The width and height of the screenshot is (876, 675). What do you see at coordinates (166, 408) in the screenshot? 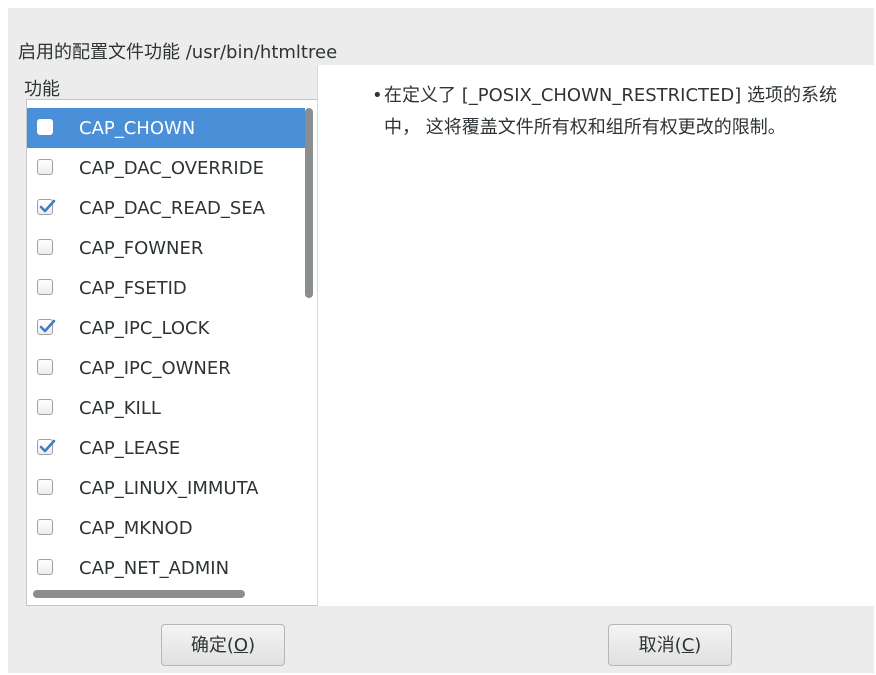
I see `capability-row: CAP_KILL` at bounding box center [166, 408].